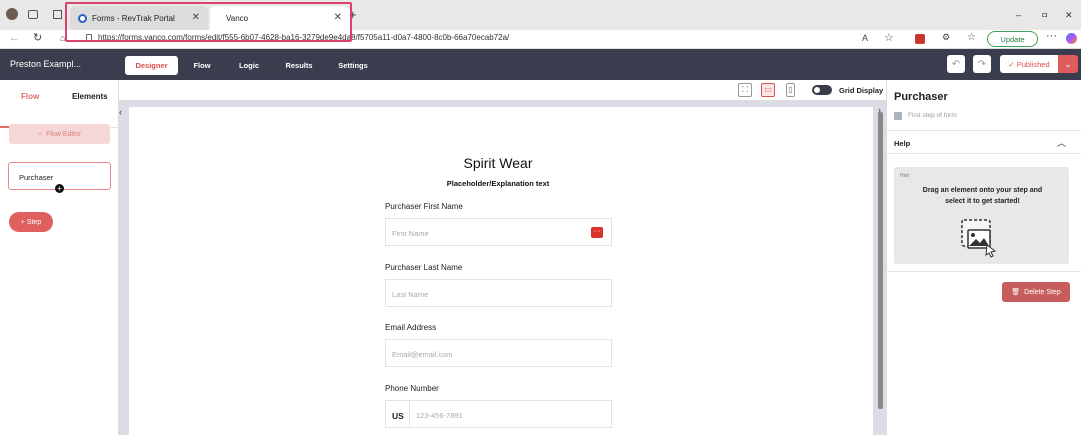  Describe the element at coordinates (37, 37) in the screenshot. I see `refresh-icon: ↻` at that location.